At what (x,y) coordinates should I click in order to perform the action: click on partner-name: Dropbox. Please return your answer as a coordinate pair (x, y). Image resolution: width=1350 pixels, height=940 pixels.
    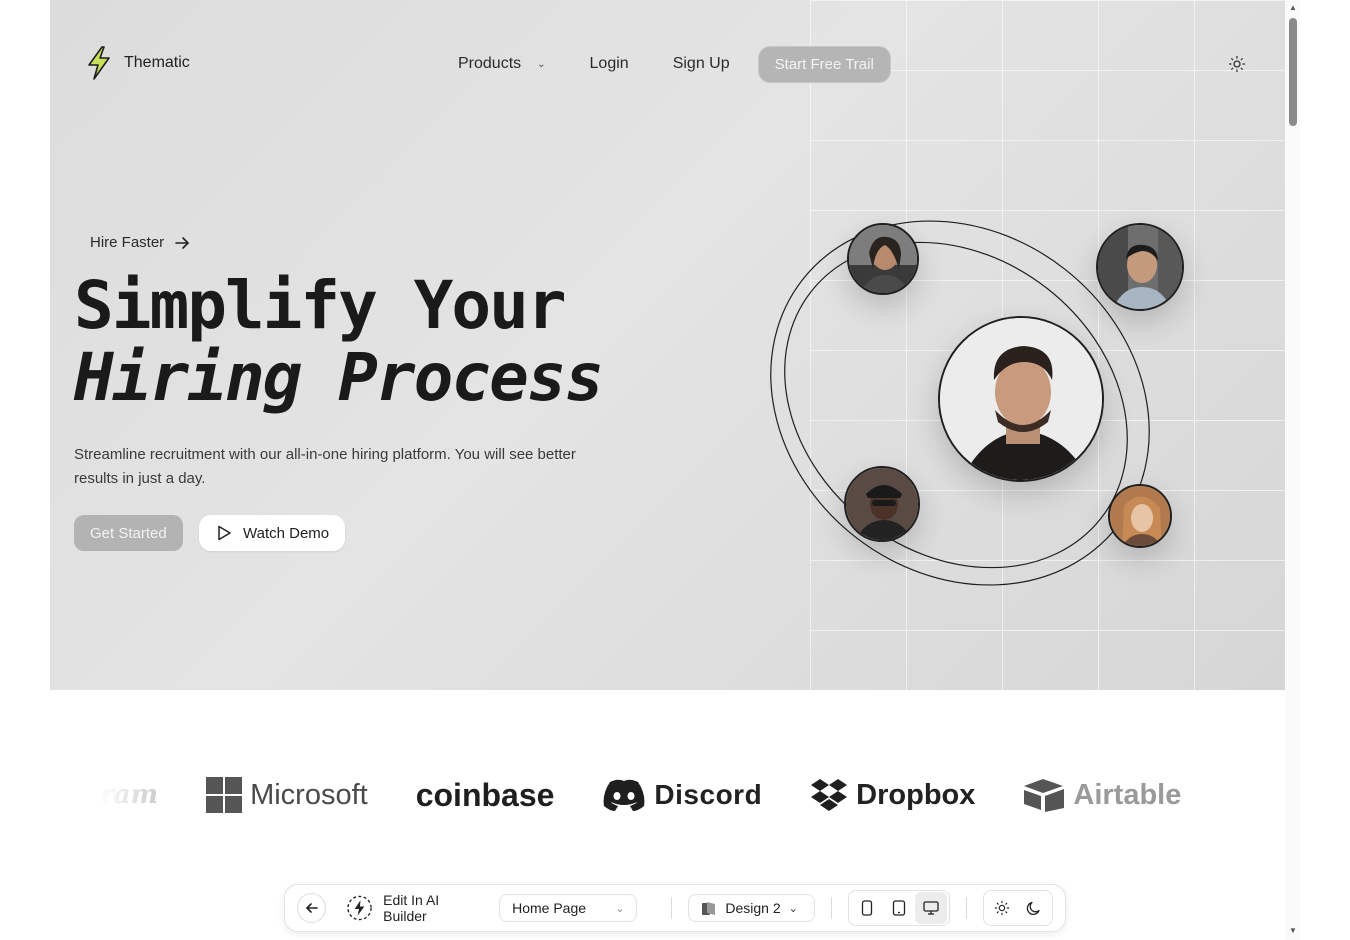
    Looking at the image, I should click on (916, 794).